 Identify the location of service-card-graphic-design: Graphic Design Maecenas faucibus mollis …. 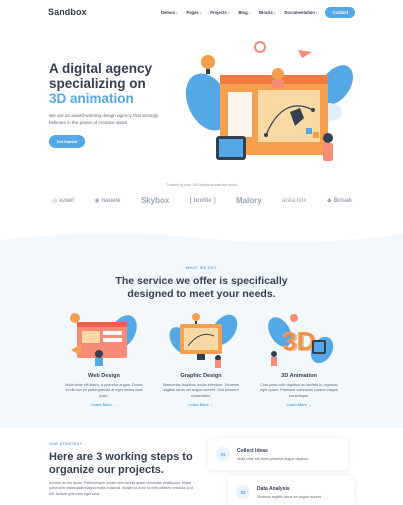
(201, 358).